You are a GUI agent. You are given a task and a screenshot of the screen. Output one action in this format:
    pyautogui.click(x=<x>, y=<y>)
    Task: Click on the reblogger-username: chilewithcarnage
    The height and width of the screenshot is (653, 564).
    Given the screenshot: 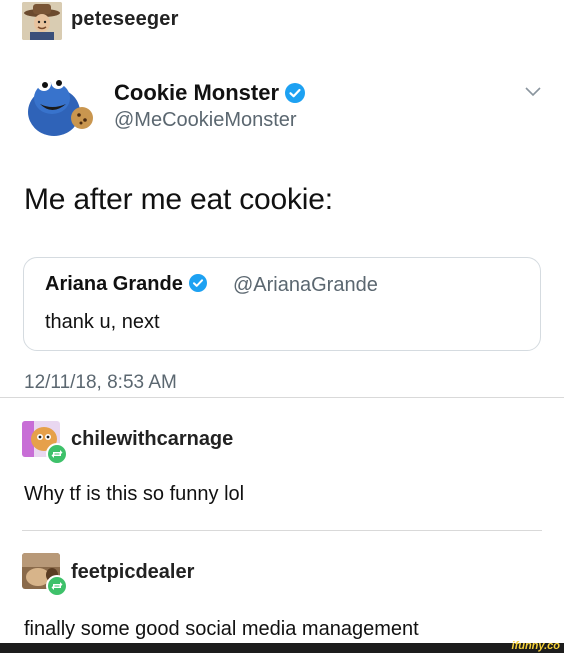 What is the action you would take?
    pyautogui.click(x=152, y=439)
    